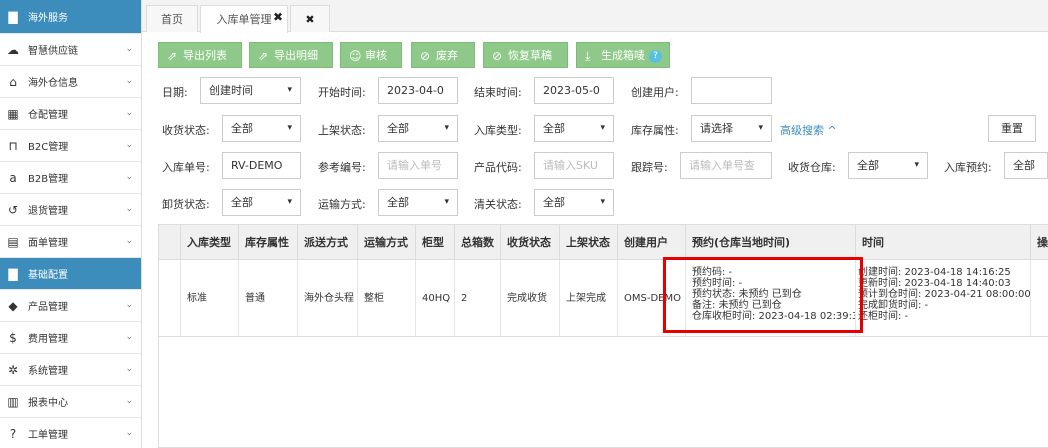 The width and height of the screenshot is (1048, 448). I want to click on button-label: 废弃, so click(447, 55).